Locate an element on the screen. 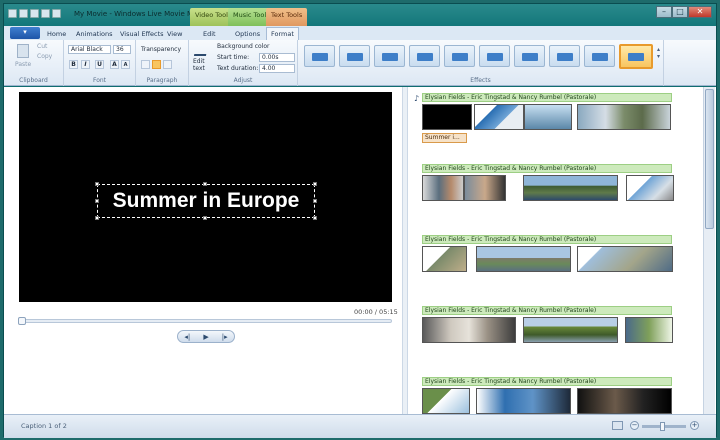  seek-bar is located at coordinates (205, 321).